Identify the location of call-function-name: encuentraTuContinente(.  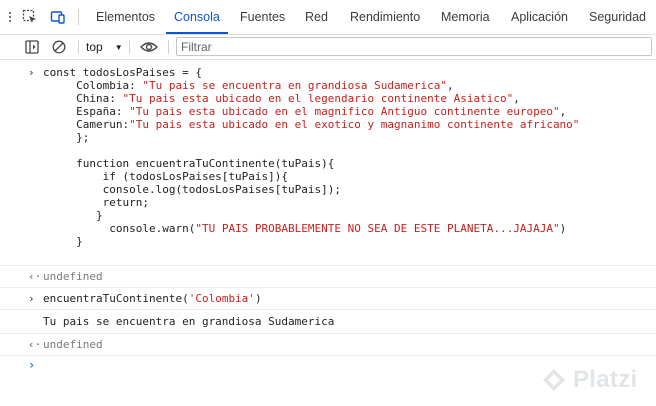
(116, 298).